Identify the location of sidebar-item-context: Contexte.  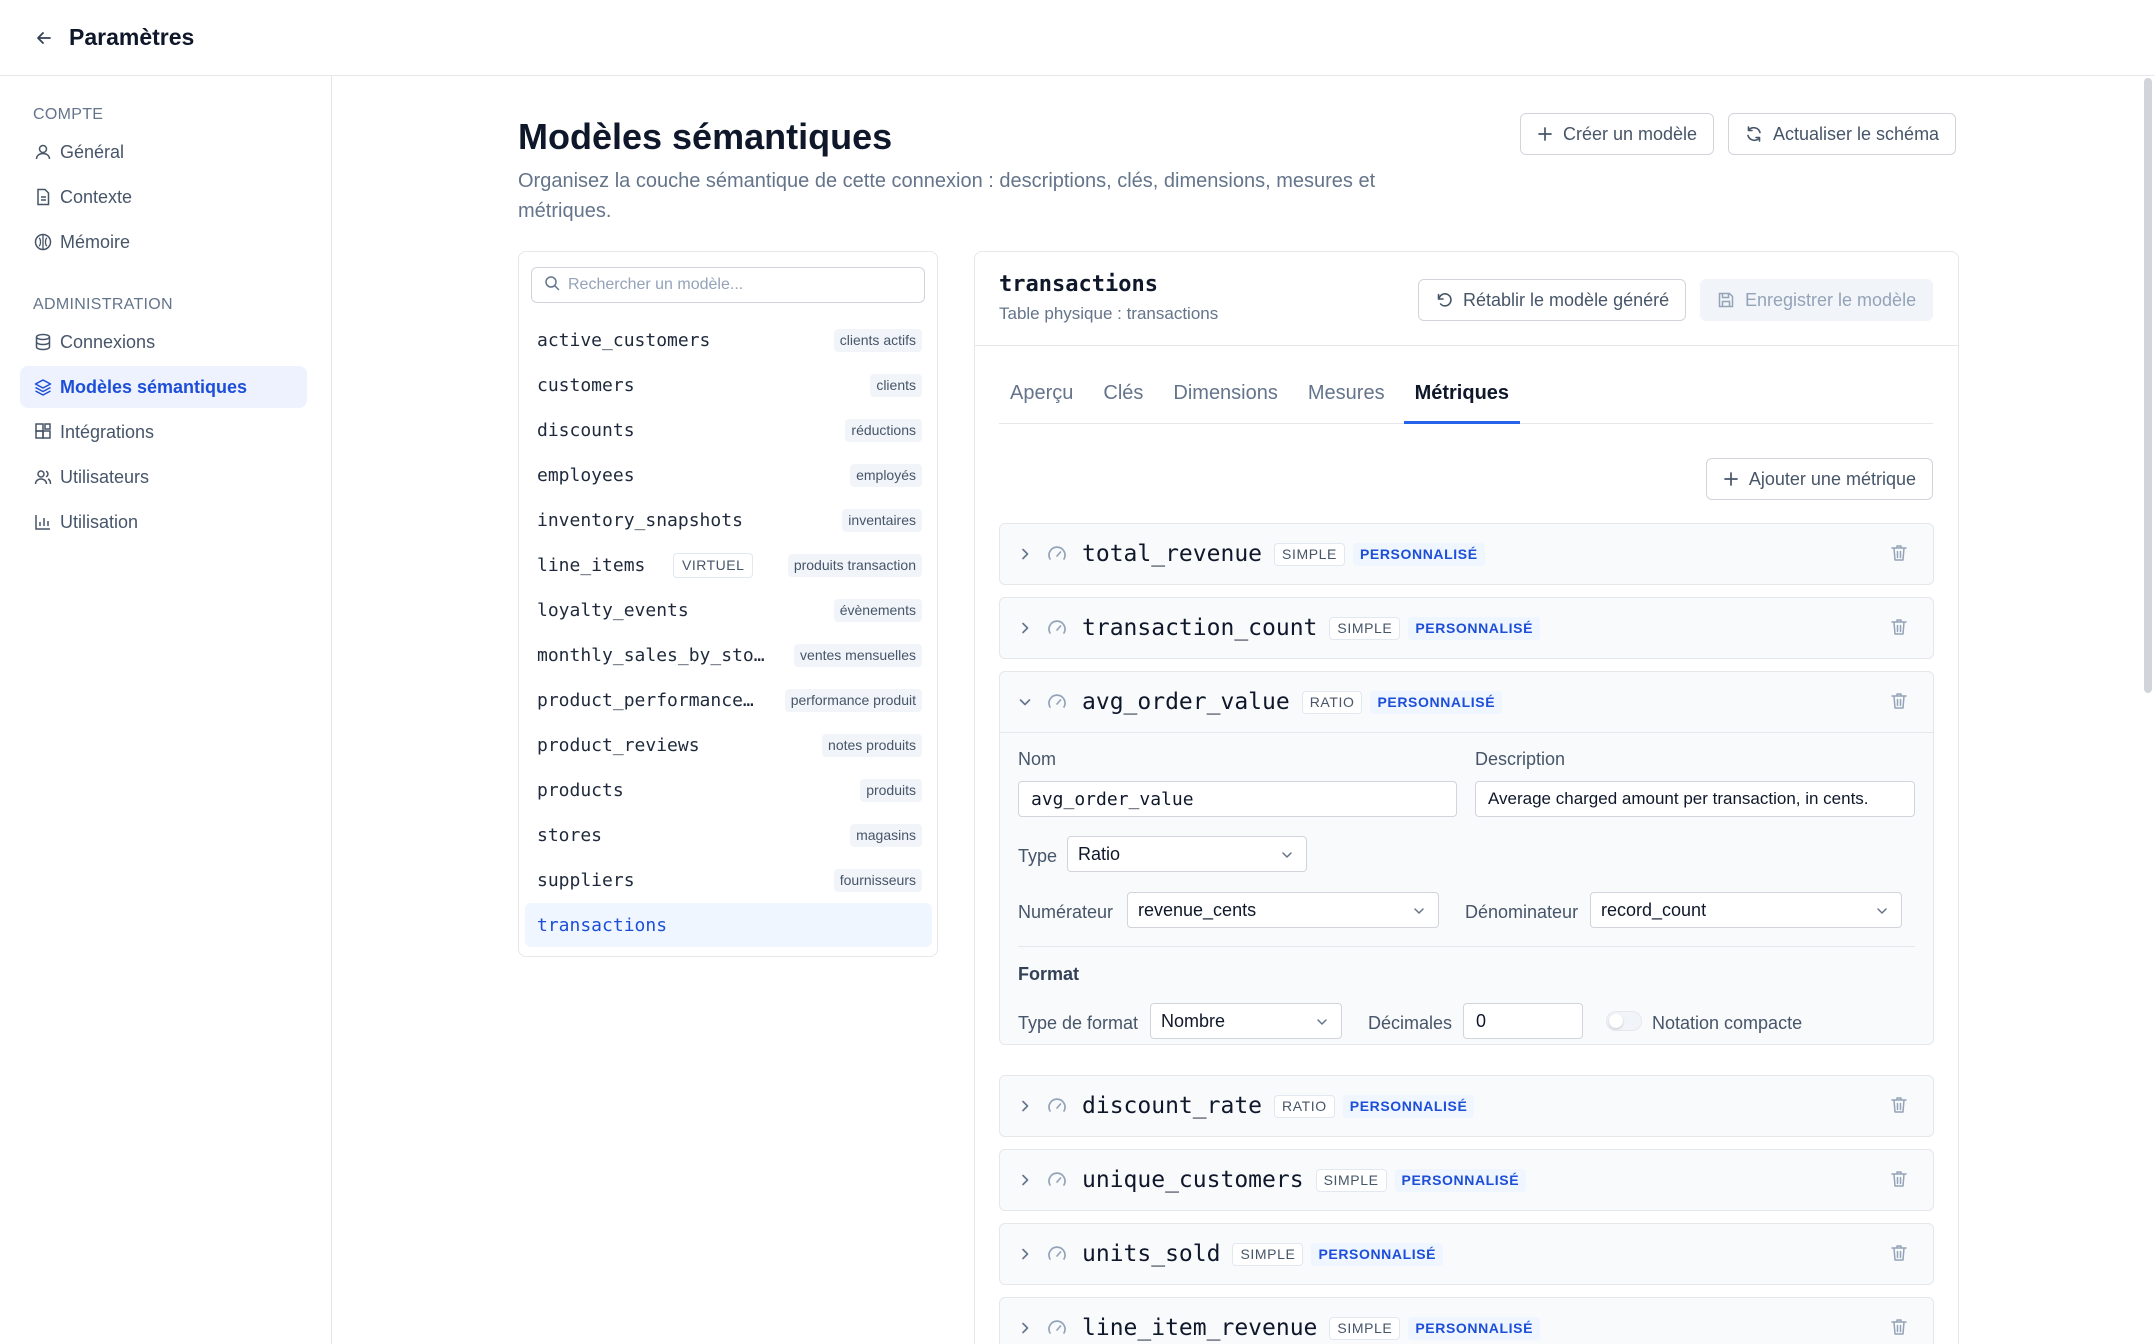
(165, 197).